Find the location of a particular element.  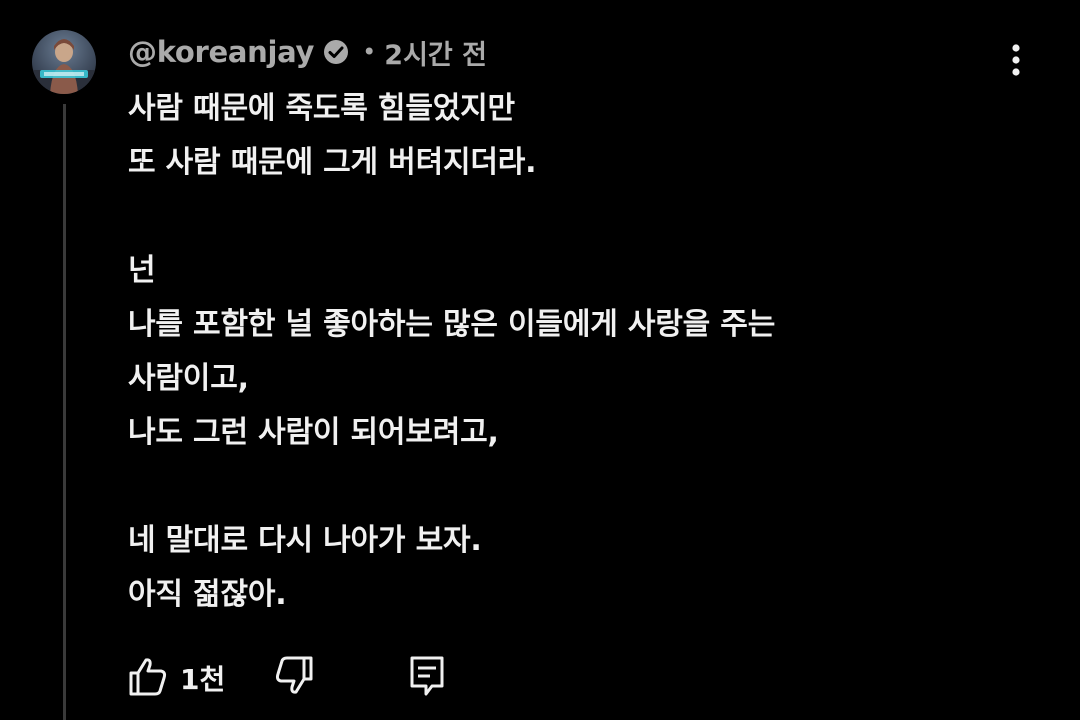

thumbs-up-icon is located at coordinates (148, 677).